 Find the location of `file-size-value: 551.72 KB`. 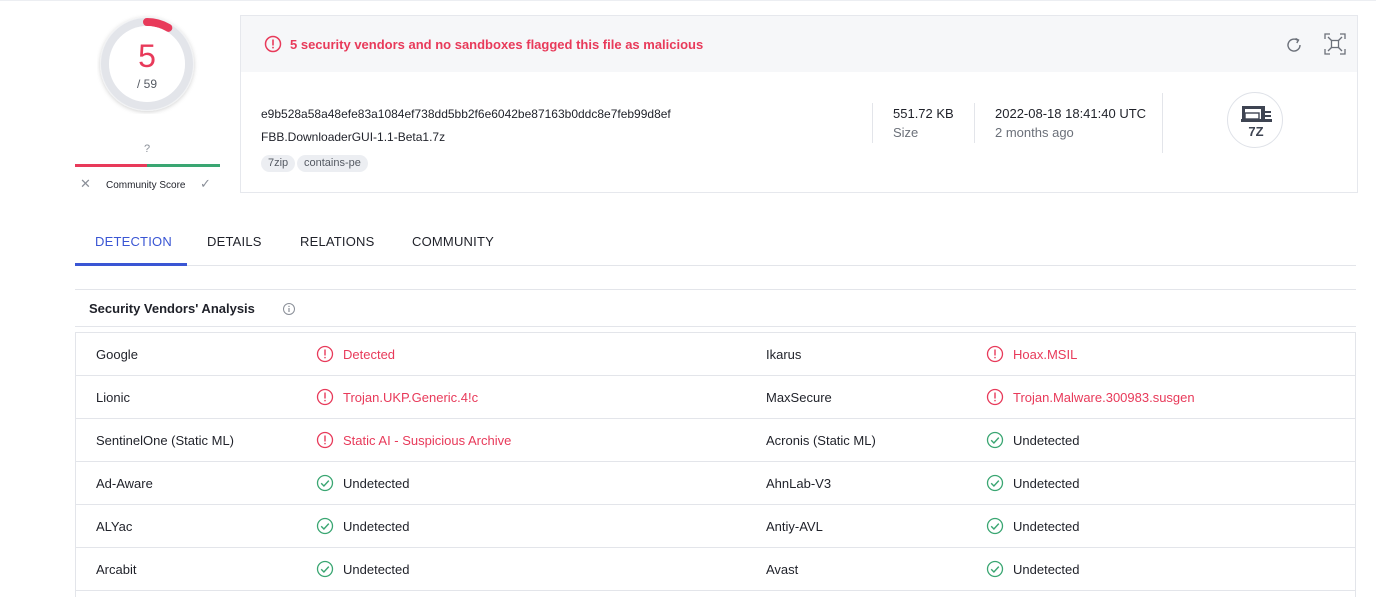

file-size-value: 551.72 KB is located at coordinates (923, 113).